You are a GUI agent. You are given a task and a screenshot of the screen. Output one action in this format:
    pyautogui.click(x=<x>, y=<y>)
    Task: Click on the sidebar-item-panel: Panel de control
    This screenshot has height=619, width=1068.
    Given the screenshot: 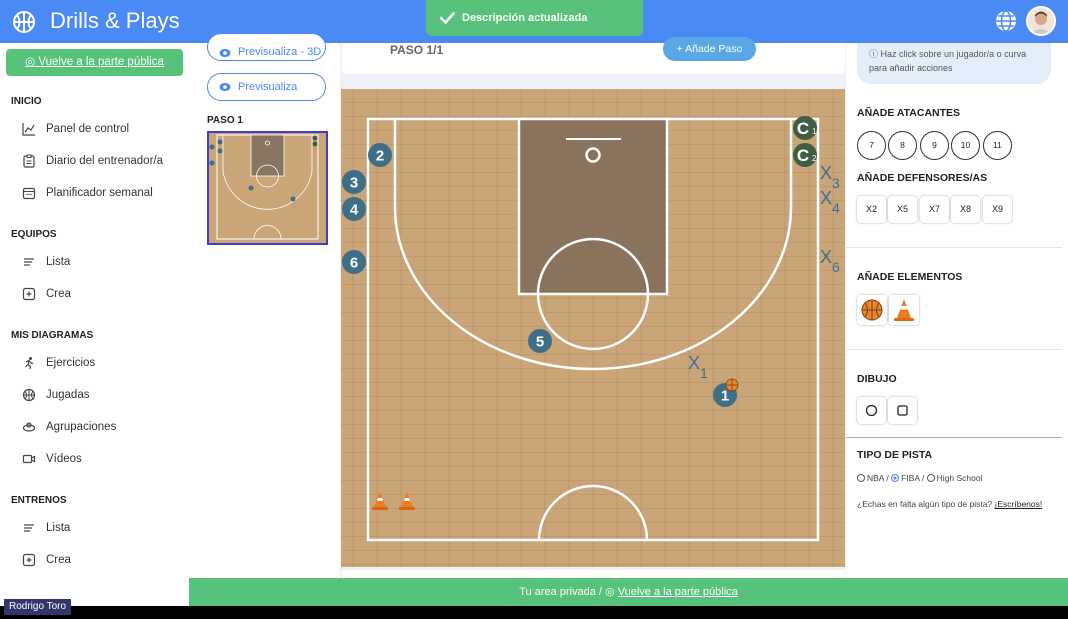 What is the action you would take?
    pyautogui.click(x=102, y=130)
    